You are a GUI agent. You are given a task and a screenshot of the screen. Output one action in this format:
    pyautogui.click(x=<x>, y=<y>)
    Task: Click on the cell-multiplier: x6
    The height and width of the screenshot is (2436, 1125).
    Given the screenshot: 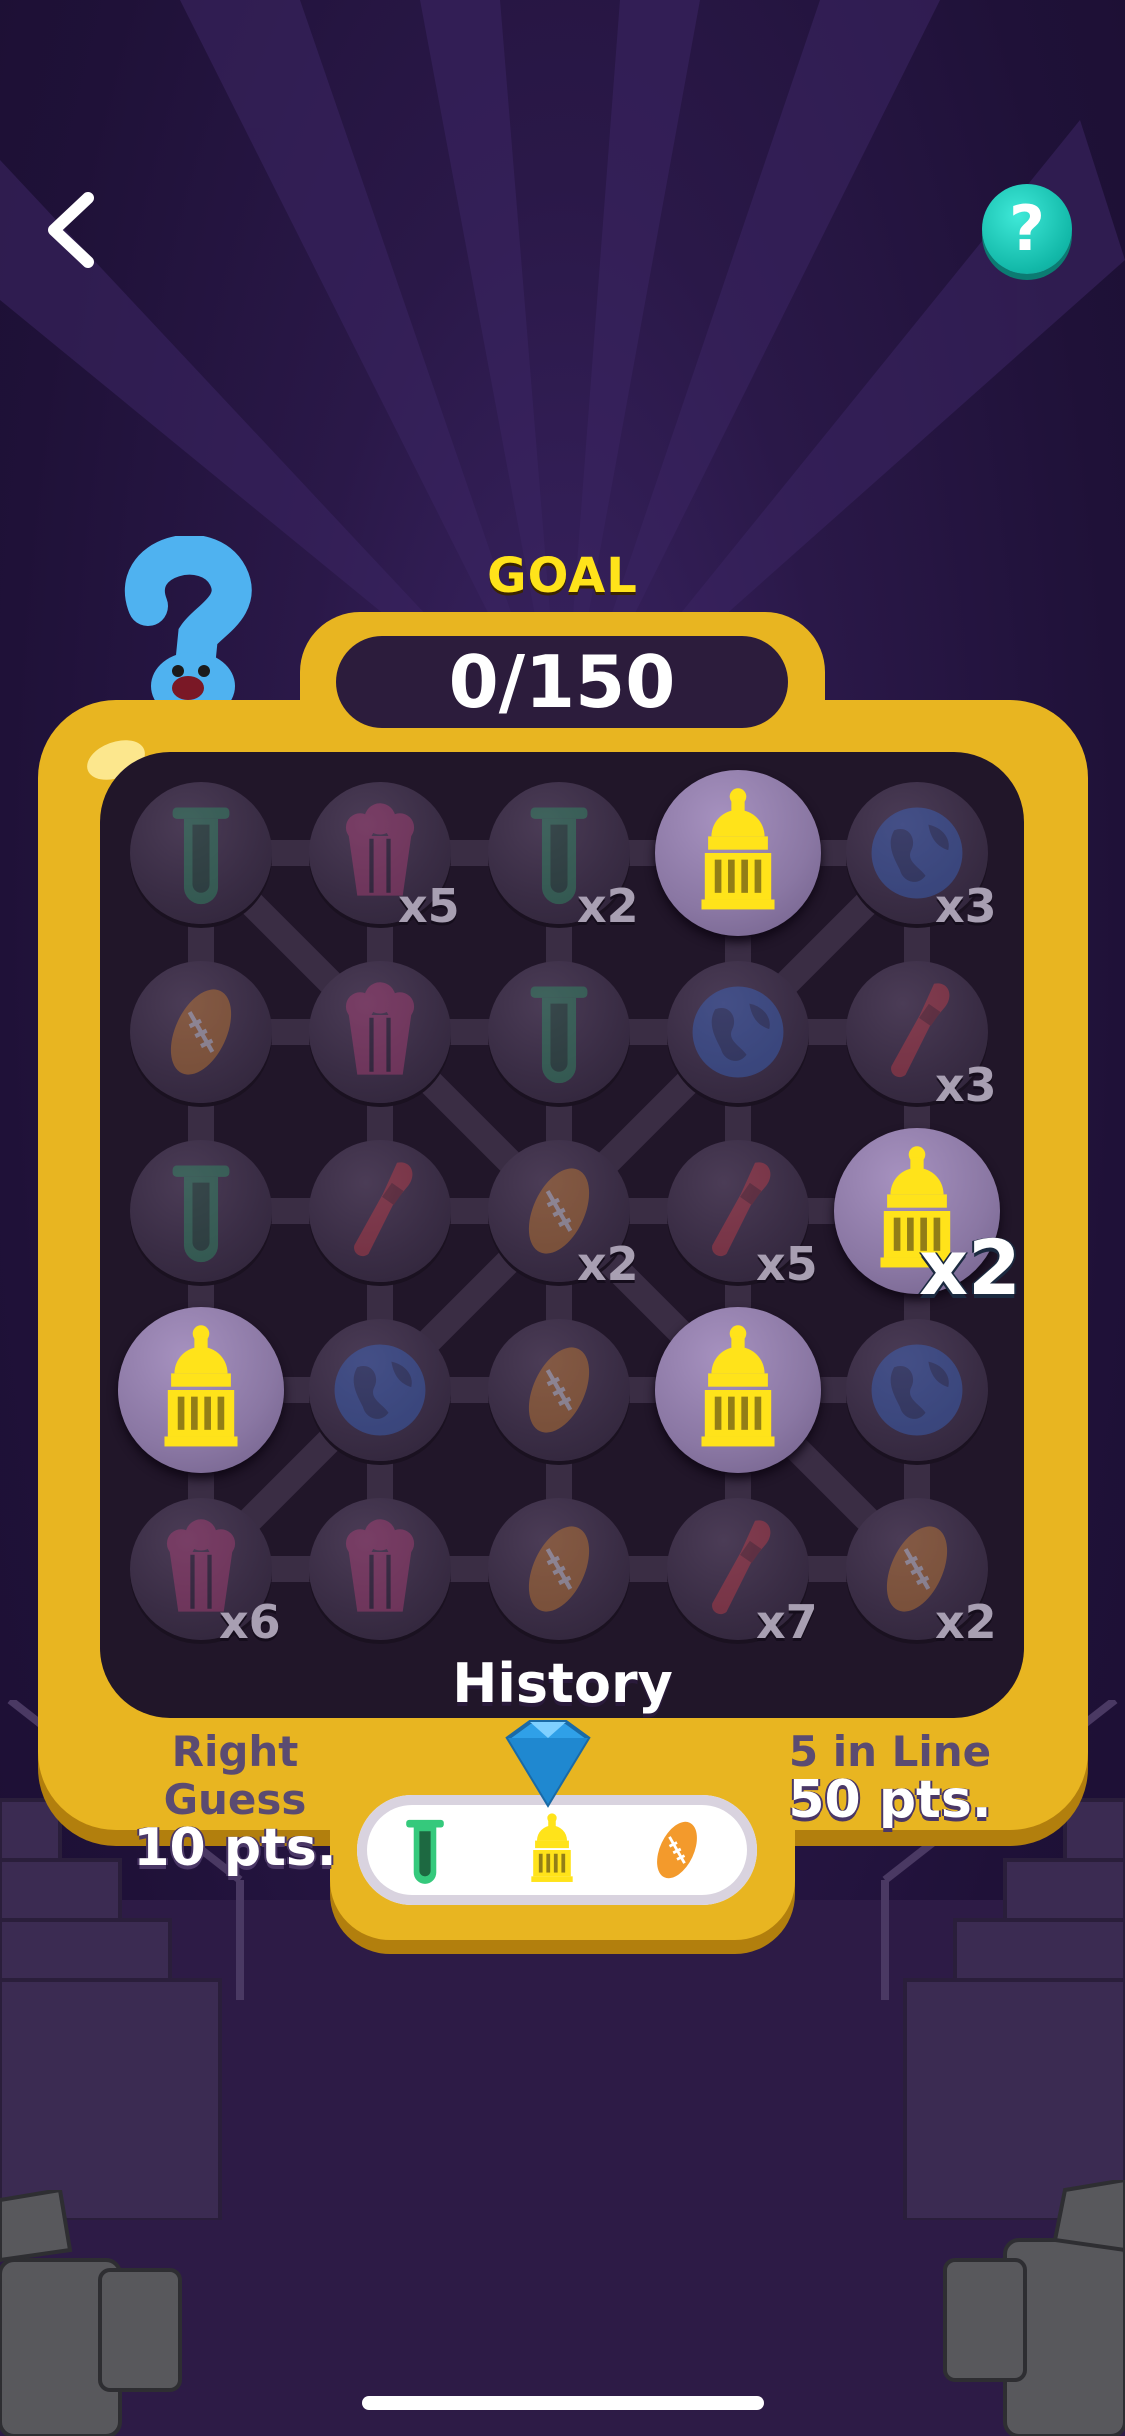 What is the action you would take?
    pyautogui.click(x=250, y=1622)
    